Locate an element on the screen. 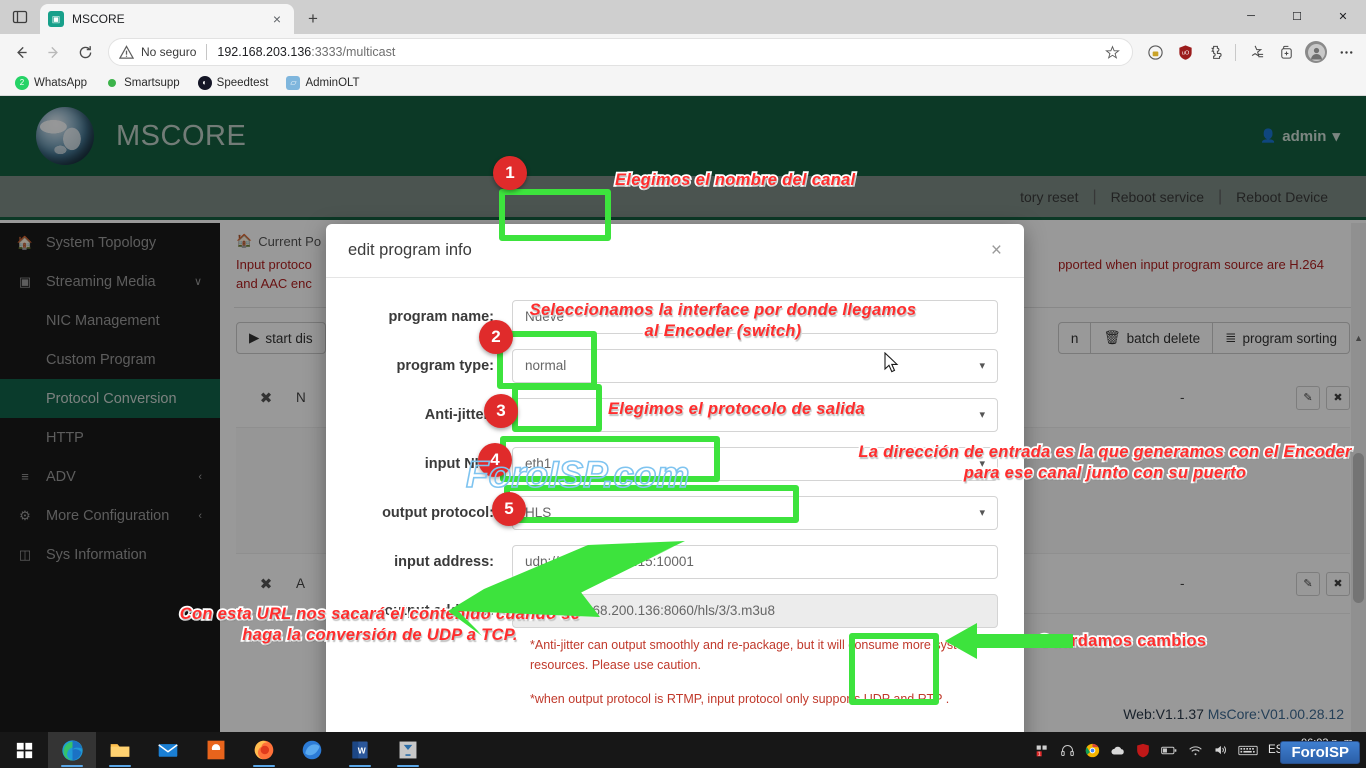 The width and height of the screenshot is (1366, 768). adminolt-icon: ▱ is located at coordinates (293, 82).